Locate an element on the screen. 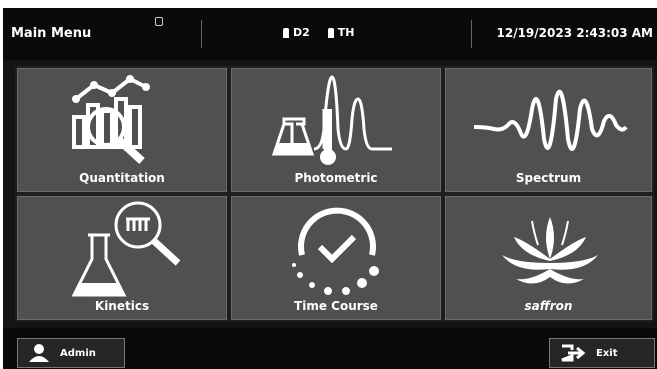 This screenshot has height=369, width=657. tile-label: Spectrum is located at coordinates (548, 178).